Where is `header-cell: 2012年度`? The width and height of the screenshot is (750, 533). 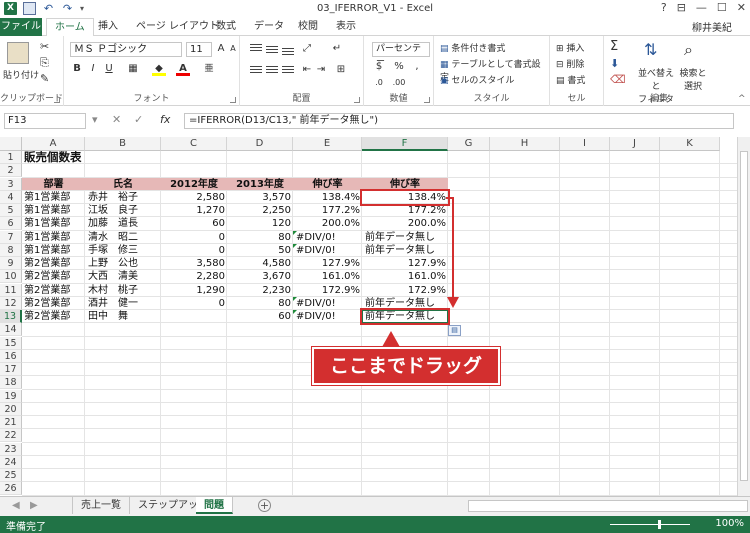
header-cell: 2012年度 is located at coordinates (194, 184).